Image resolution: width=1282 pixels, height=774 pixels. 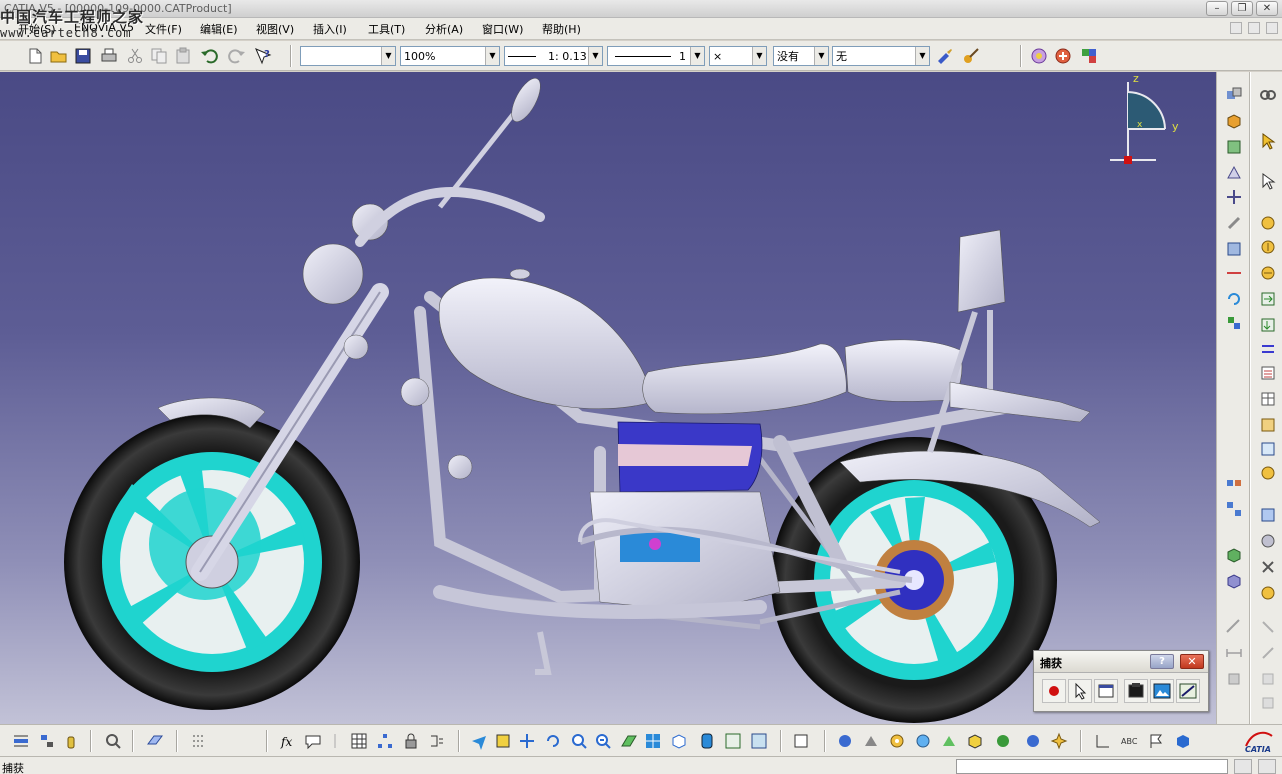 What do you see at coordinates (629, 741) in the screenshot?
I see `normal-view-icon` at bounding box center [629, 741].